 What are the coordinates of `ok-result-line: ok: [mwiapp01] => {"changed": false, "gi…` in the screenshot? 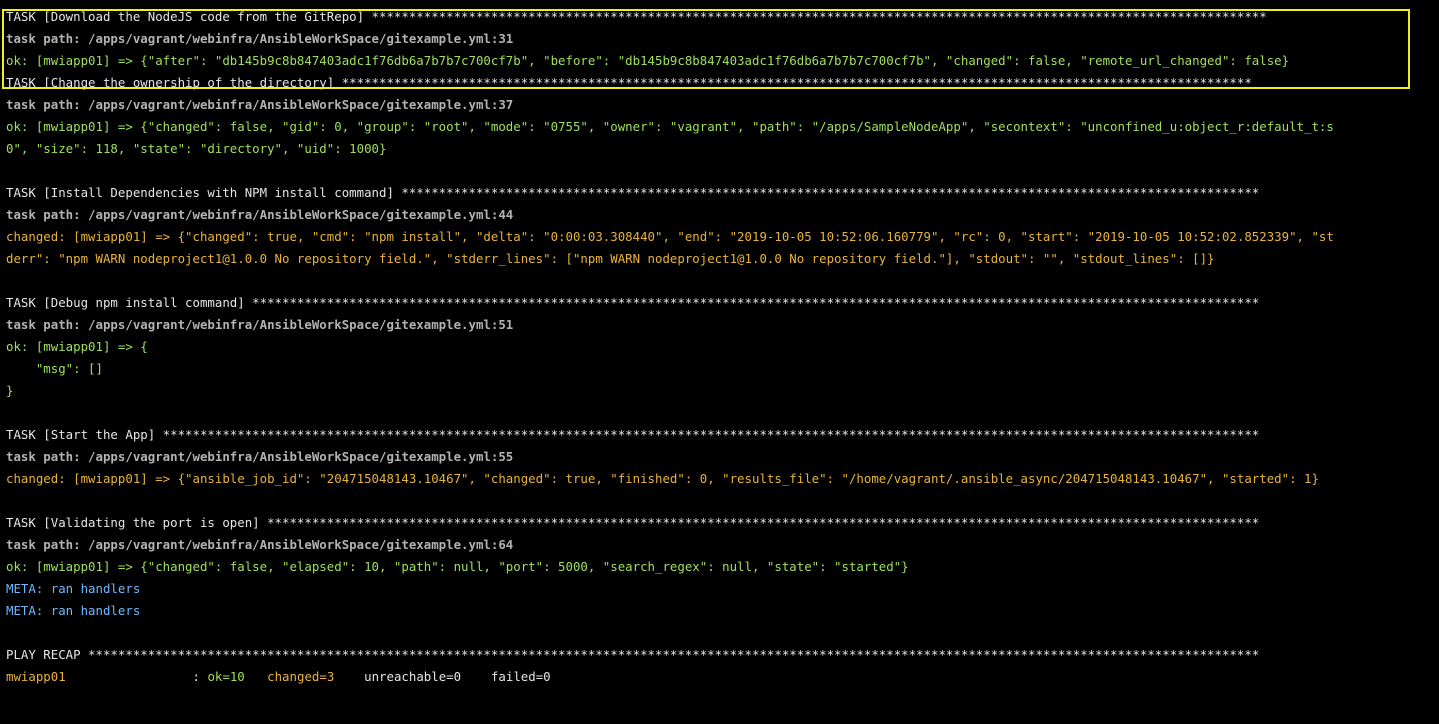 It's located at (670, 126).